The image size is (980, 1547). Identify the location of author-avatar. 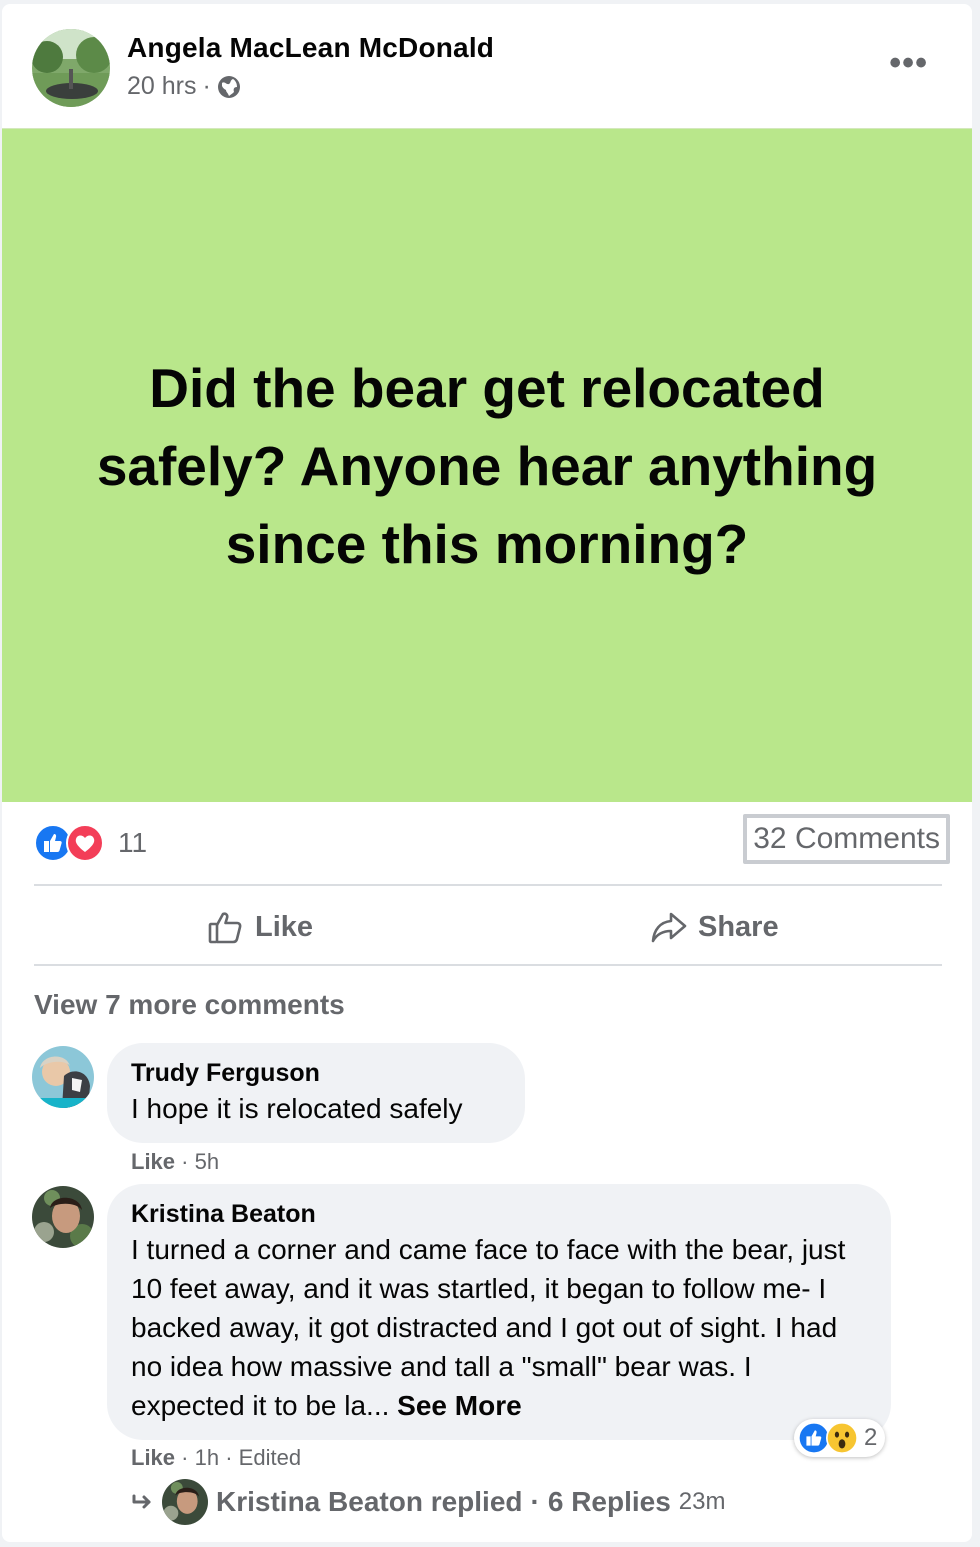
(71, 68).